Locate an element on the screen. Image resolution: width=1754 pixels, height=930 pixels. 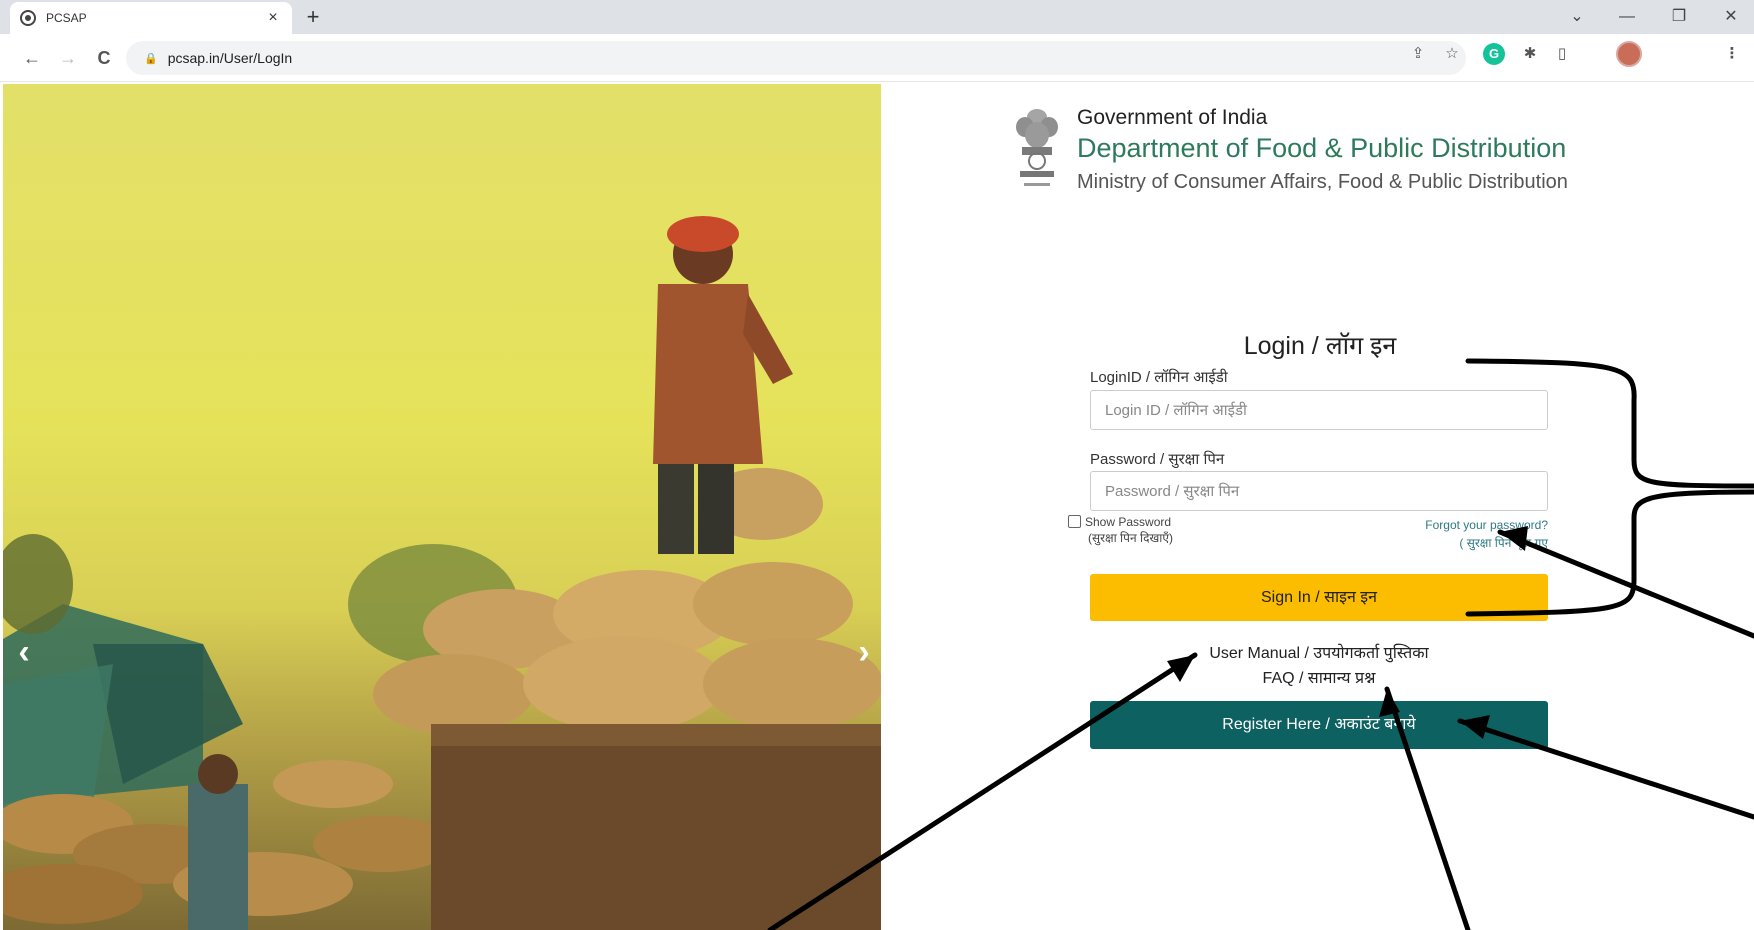
grammarly-extension-icon: G is located at coordinates (1494, 54).